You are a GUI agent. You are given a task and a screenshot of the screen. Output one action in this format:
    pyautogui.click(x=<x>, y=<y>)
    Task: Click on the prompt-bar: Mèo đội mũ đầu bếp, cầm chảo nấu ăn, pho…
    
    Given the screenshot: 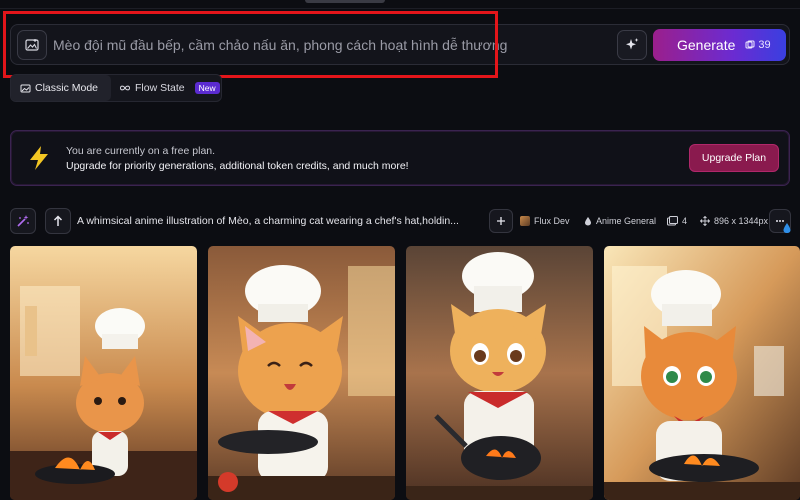 What is the action you would take?
    pyautogui.click(x=400, y=44)
    